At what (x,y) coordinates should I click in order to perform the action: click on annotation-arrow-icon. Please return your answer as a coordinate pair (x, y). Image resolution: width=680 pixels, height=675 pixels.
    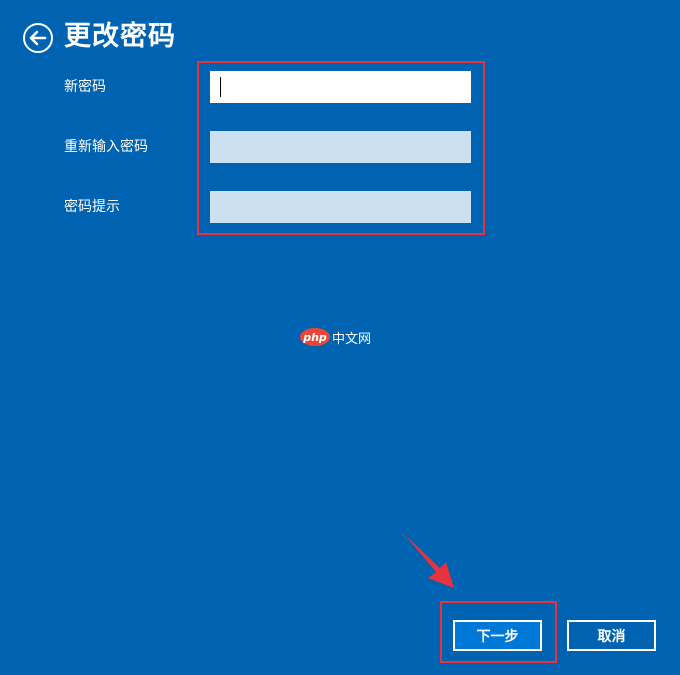
    Looking at the image, I should click on (429, 561).